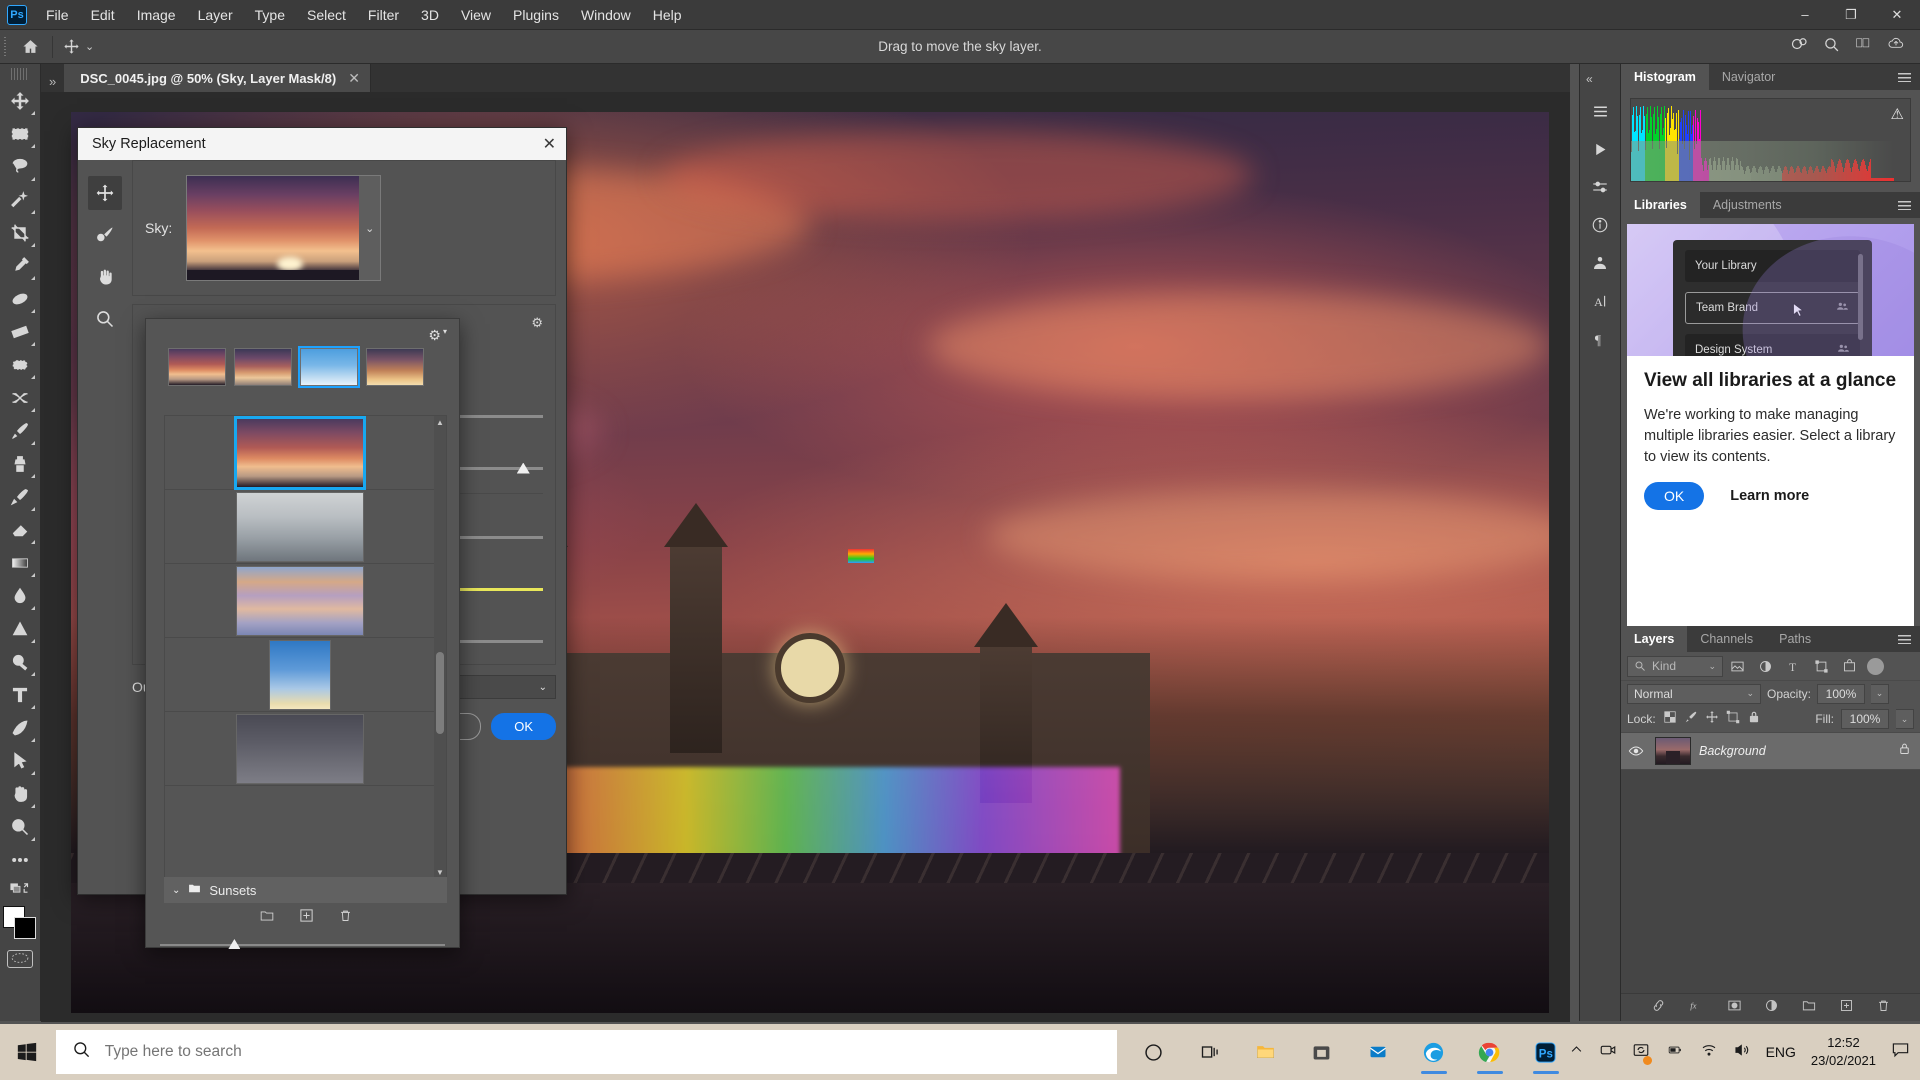 Image resolution: width=1920 pixels, height=1080 pixels. Describe the element at coordinates (105, 277) in the screenshot. I see `sky-hand-tool` at that location.